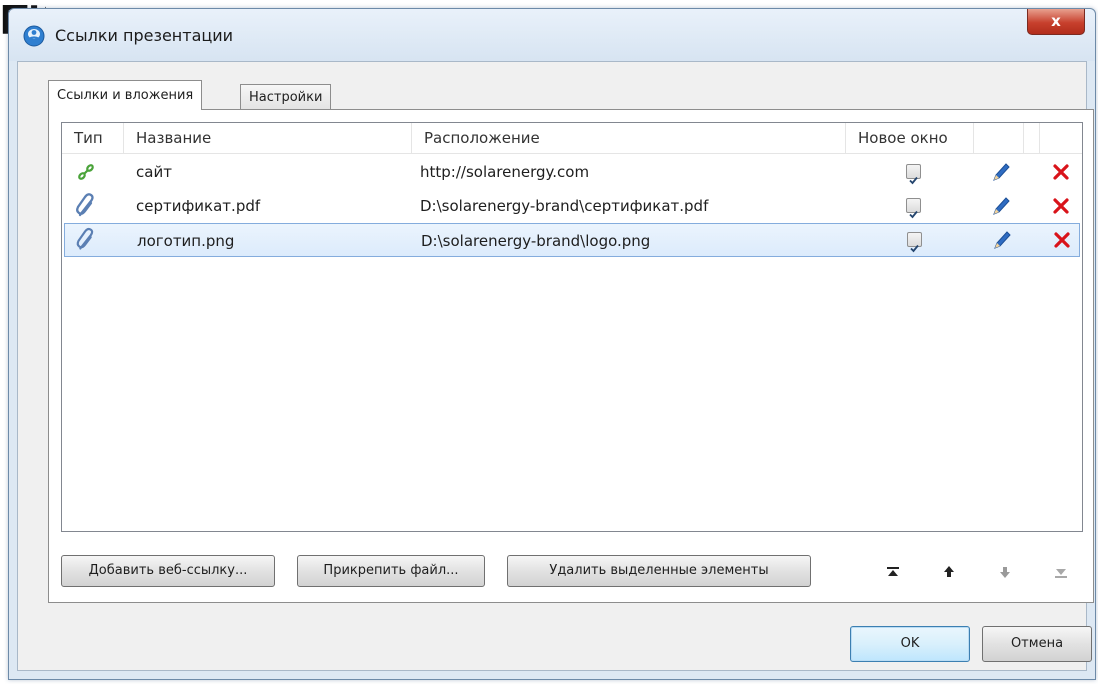 This screenshot has width=1098, height=684. I want to click on column-header-type: Тип, so click(93, 138).